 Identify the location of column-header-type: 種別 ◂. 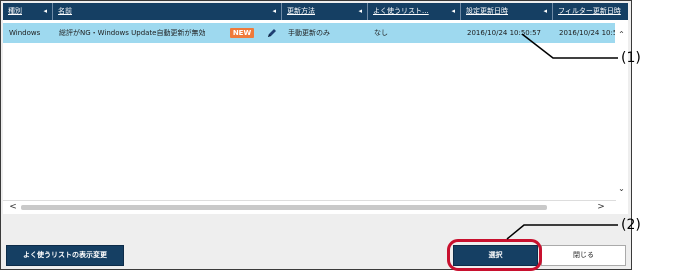
(28, 11).